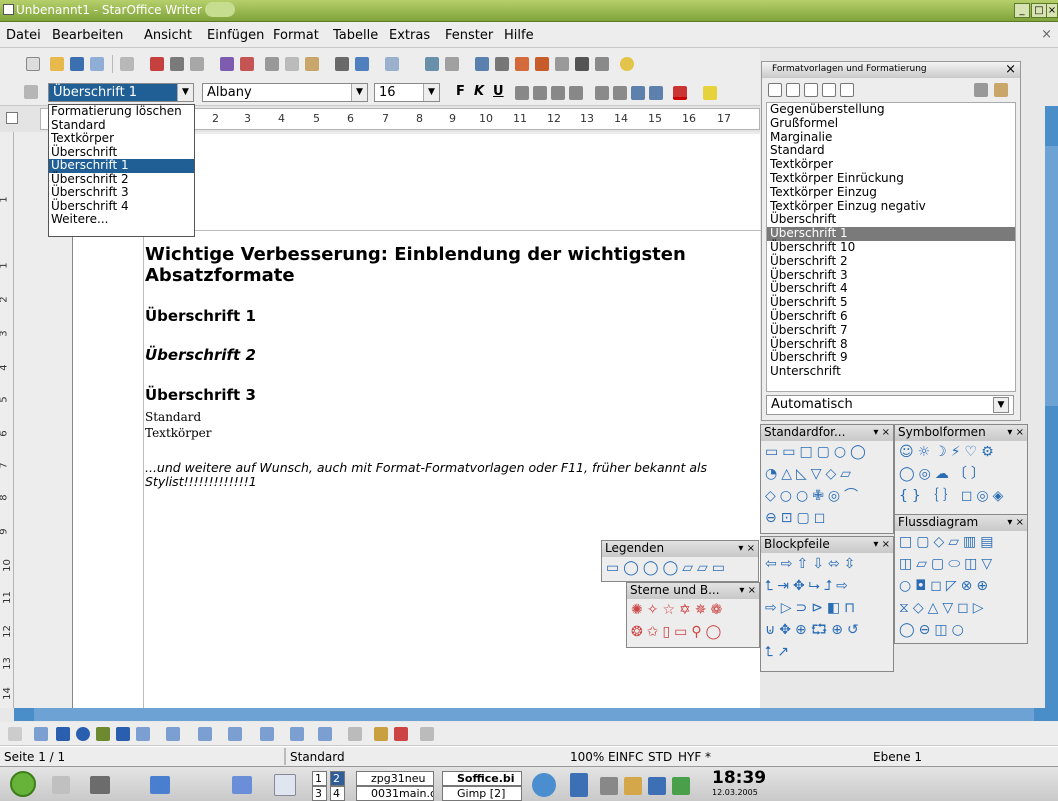 Image resolution: width=1058 pixels, height=801 pixels. What do you see at coordinates (660, 757) in the screenshot?
I see `status-selection-mode: STD` at bounding box center [660, 757].